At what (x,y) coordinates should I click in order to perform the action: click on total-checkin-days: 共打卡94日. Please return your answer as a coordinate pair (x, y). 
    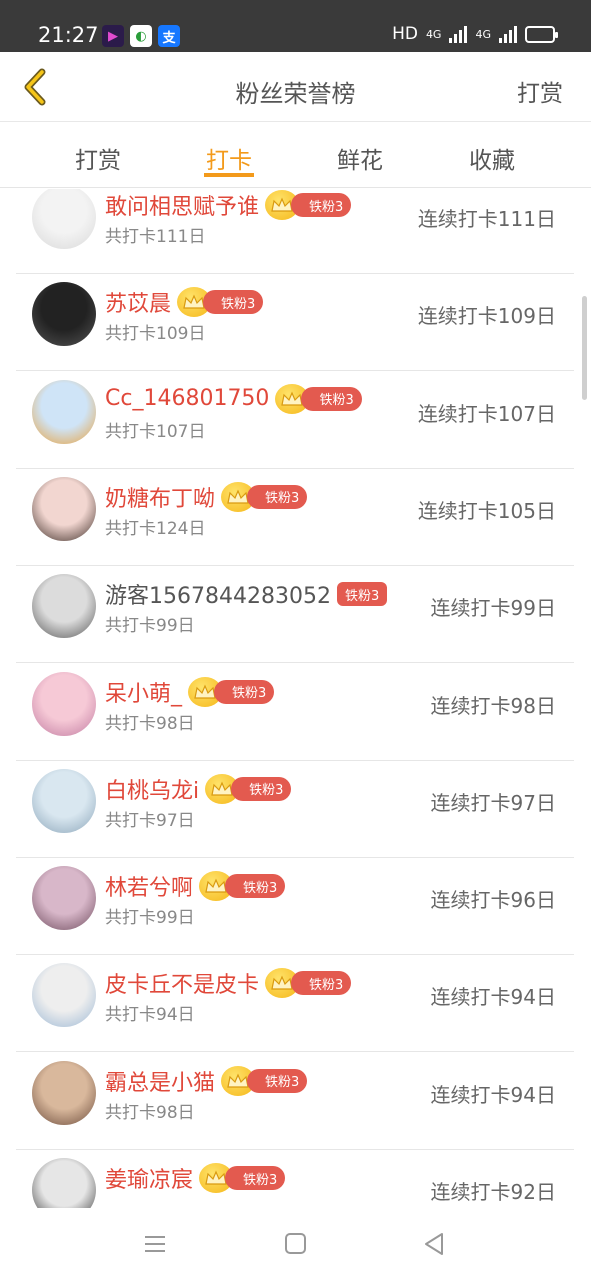
    Looking at the image, I should click on (150, 1015).